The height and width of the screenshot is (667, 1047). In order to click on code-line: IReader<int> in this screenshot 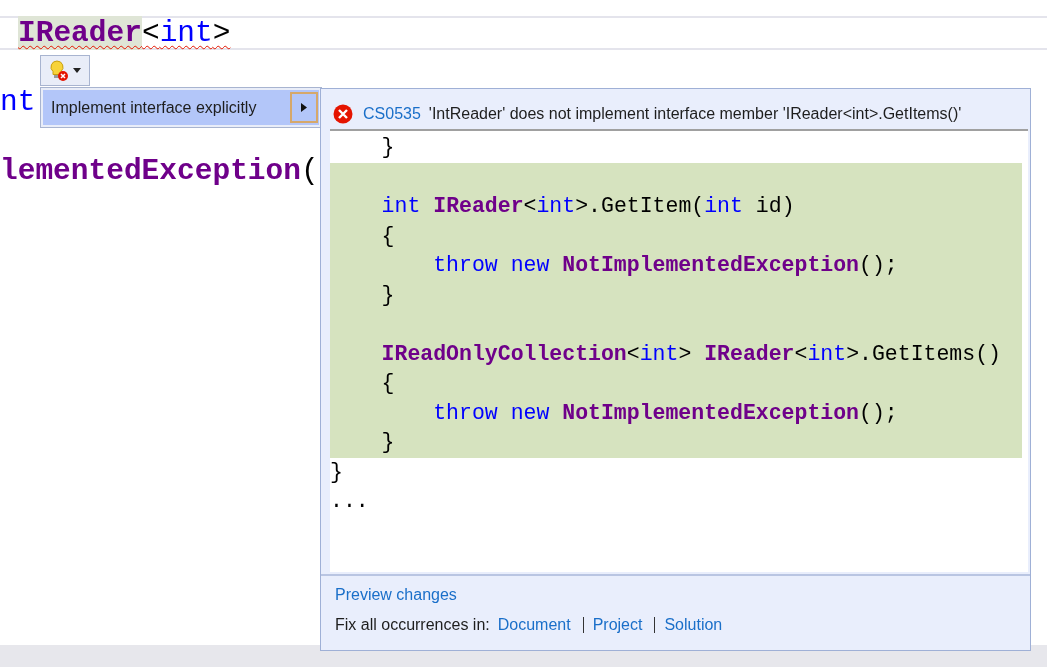, I will do `click(124, 33)`.